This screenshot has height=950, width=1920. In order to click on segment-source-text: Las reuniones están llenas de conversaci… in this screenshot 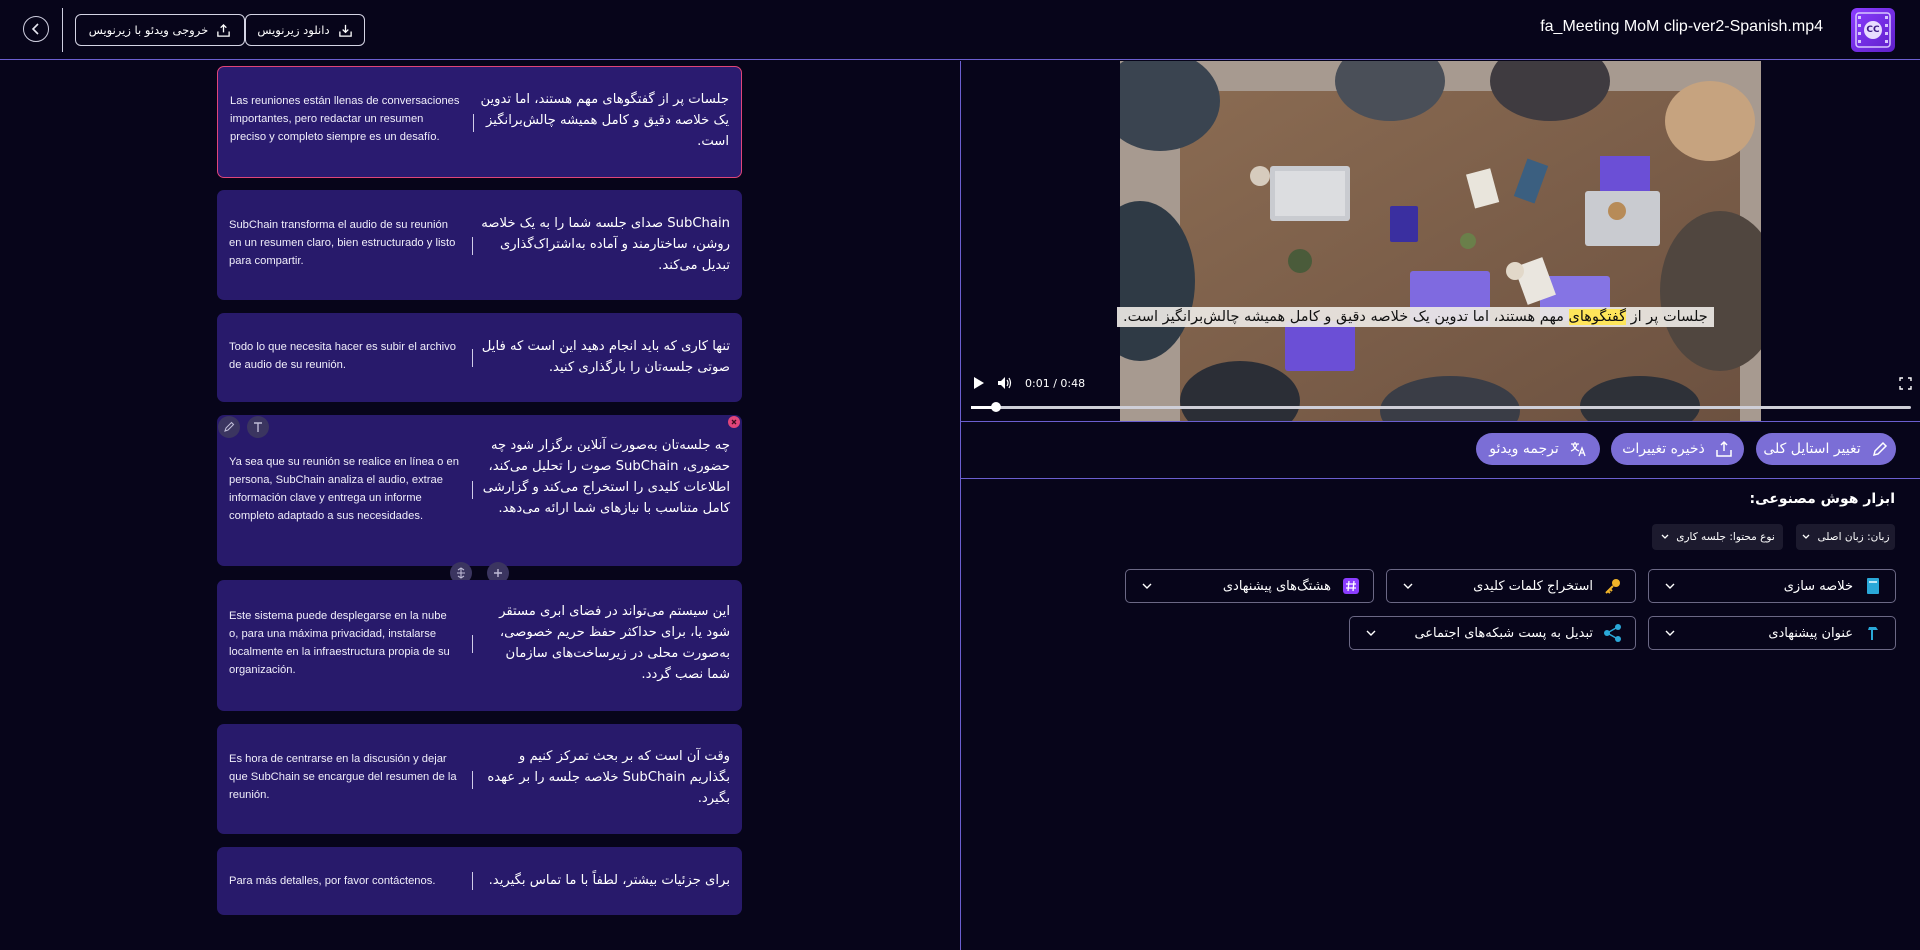, I will do `click(345, 119)`.